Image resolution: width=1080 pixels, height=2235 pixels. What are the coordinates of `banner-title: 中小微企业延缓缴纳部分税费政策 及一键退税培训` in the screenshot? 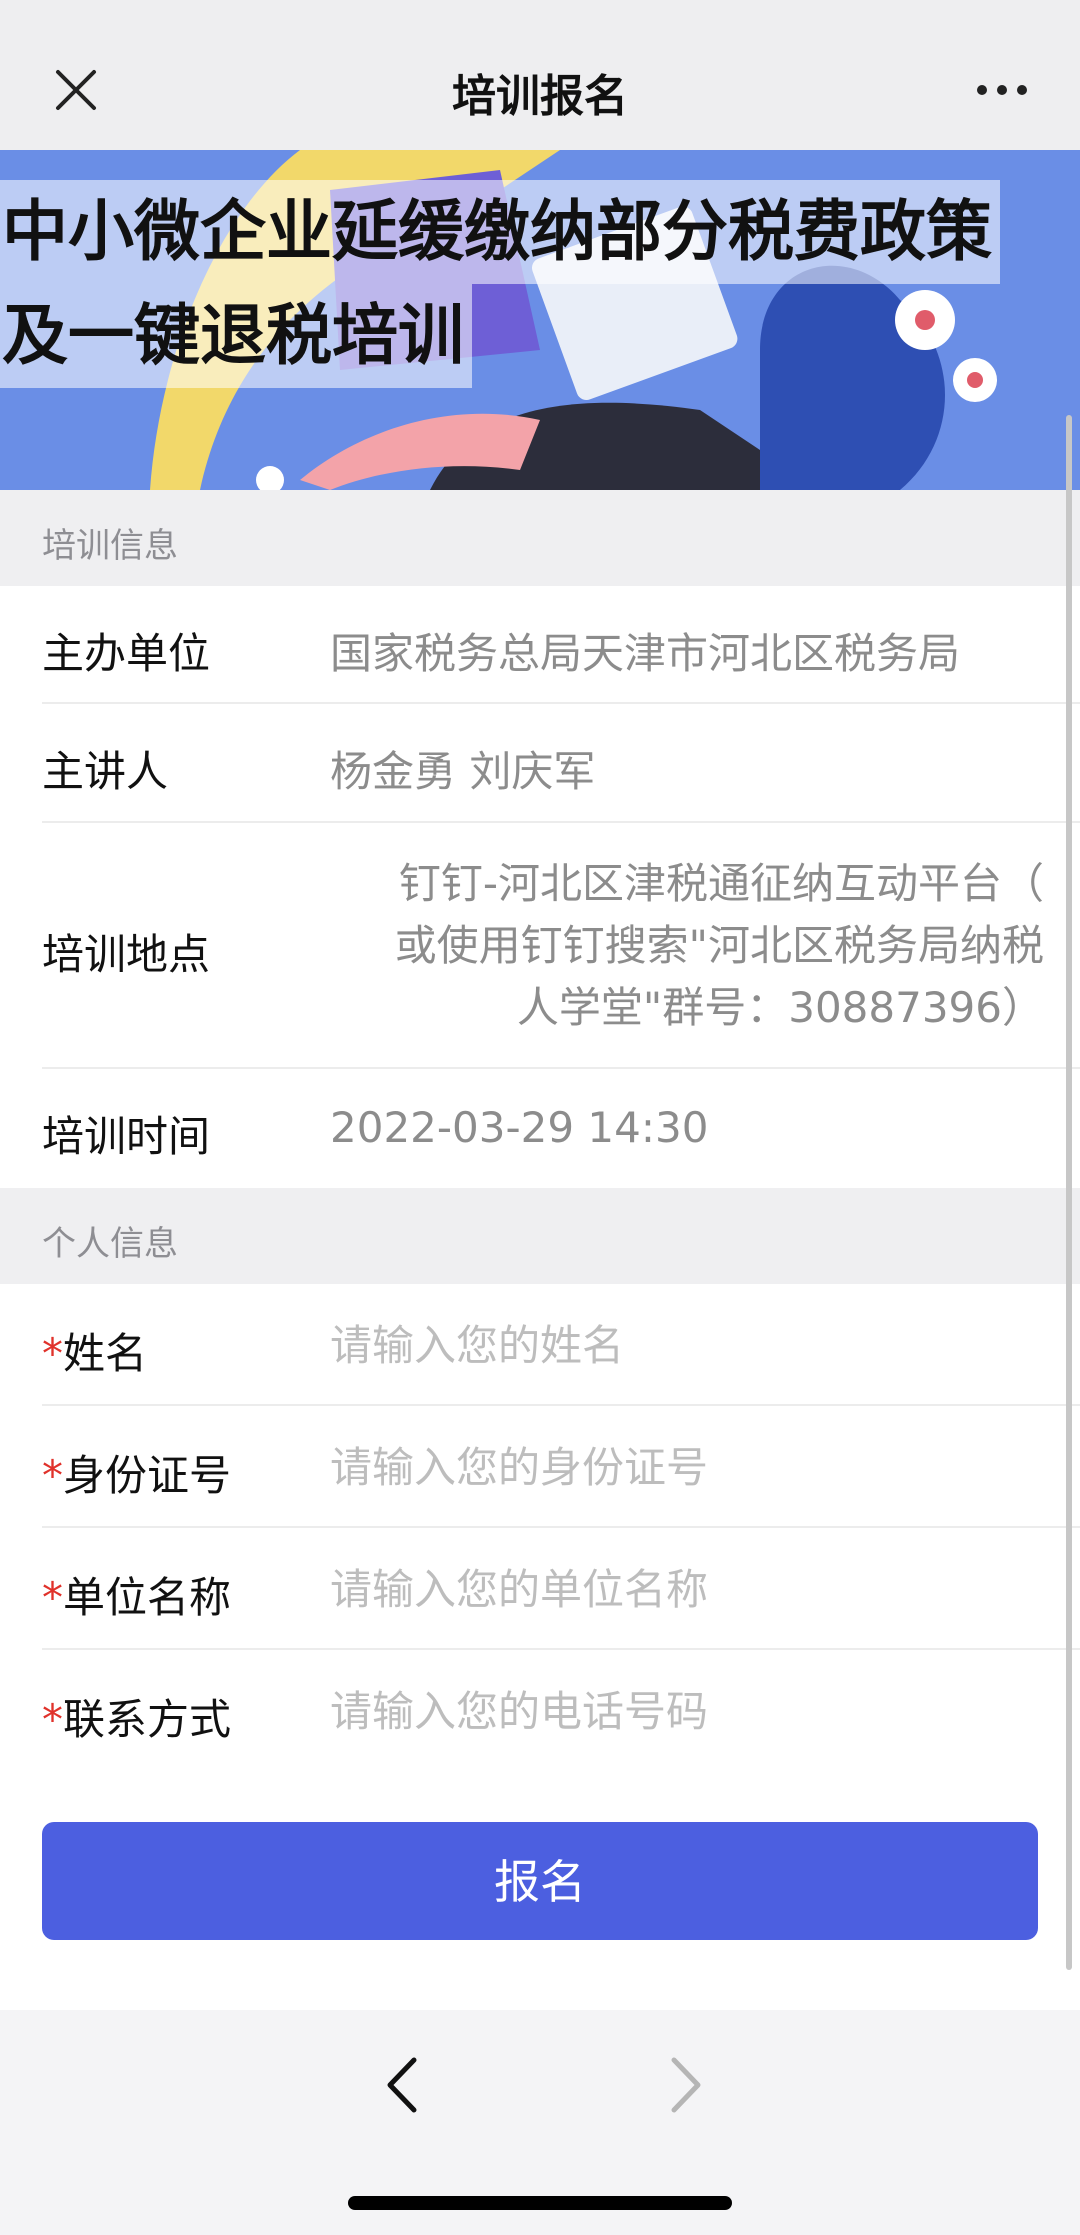 It's located at (500, 284).